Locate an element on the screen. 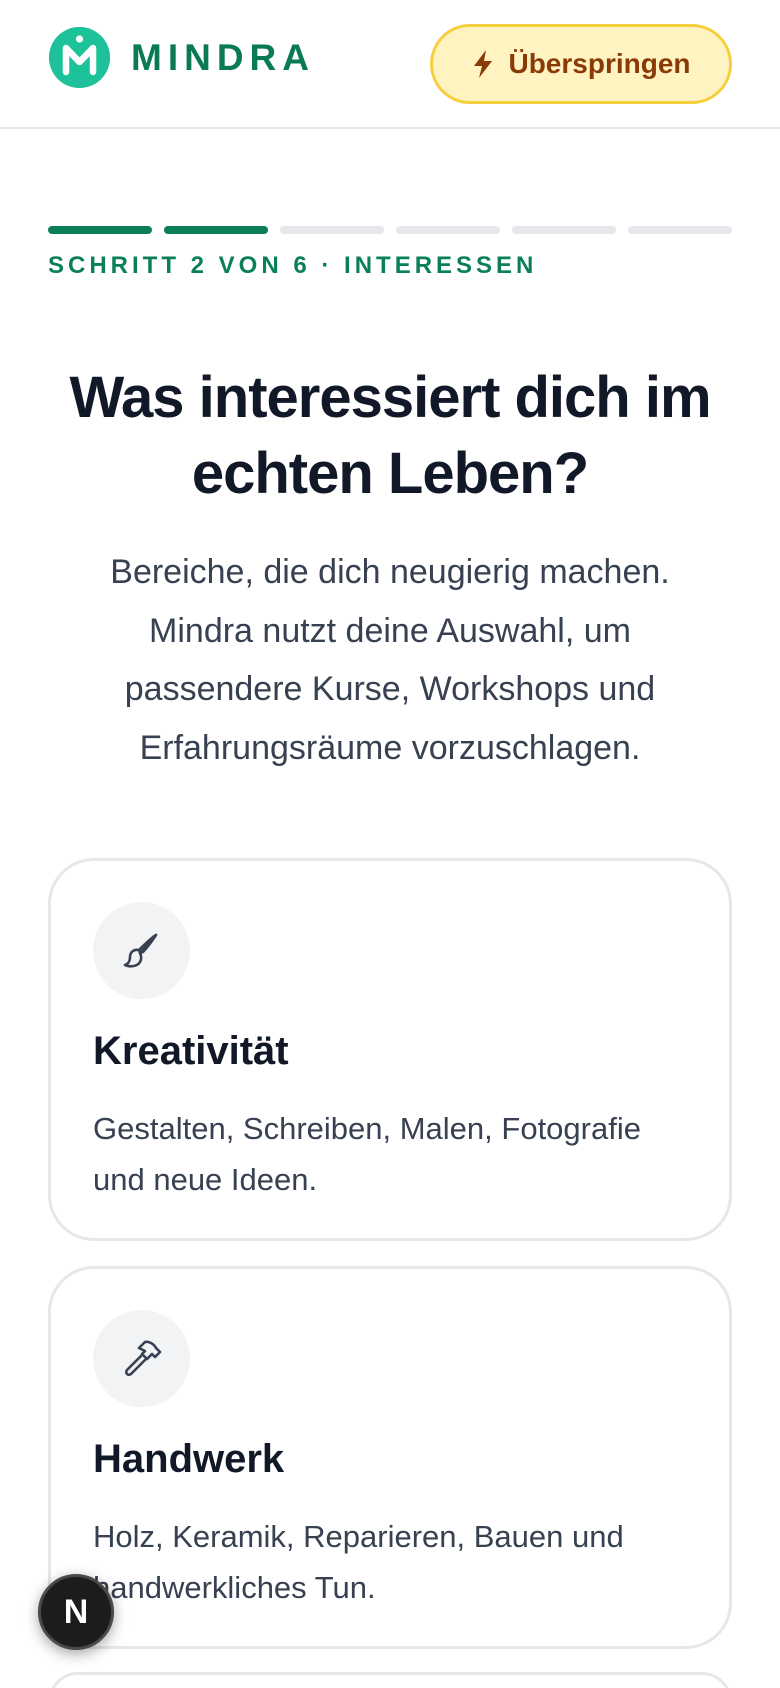 Image resolution: width=780 pixels, height=1688 pixels. interest-title: Kreativität is located at coordinates (191, 1051).